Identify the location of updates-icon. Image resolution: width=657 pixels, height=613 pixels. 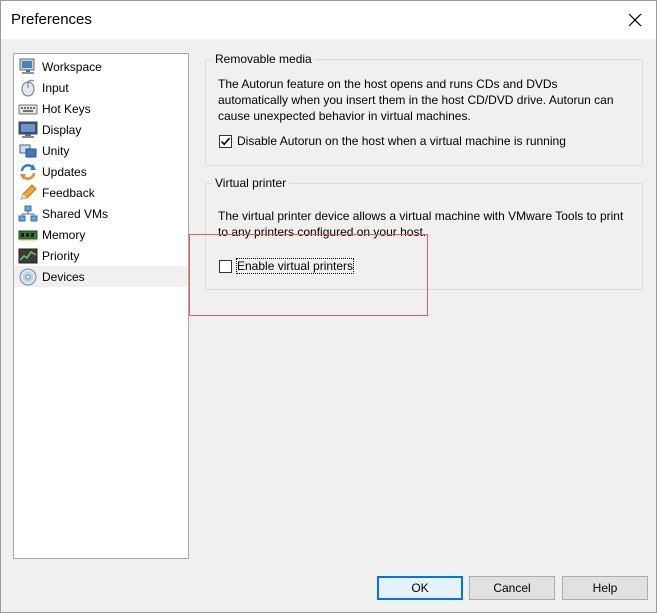
(28, 172).